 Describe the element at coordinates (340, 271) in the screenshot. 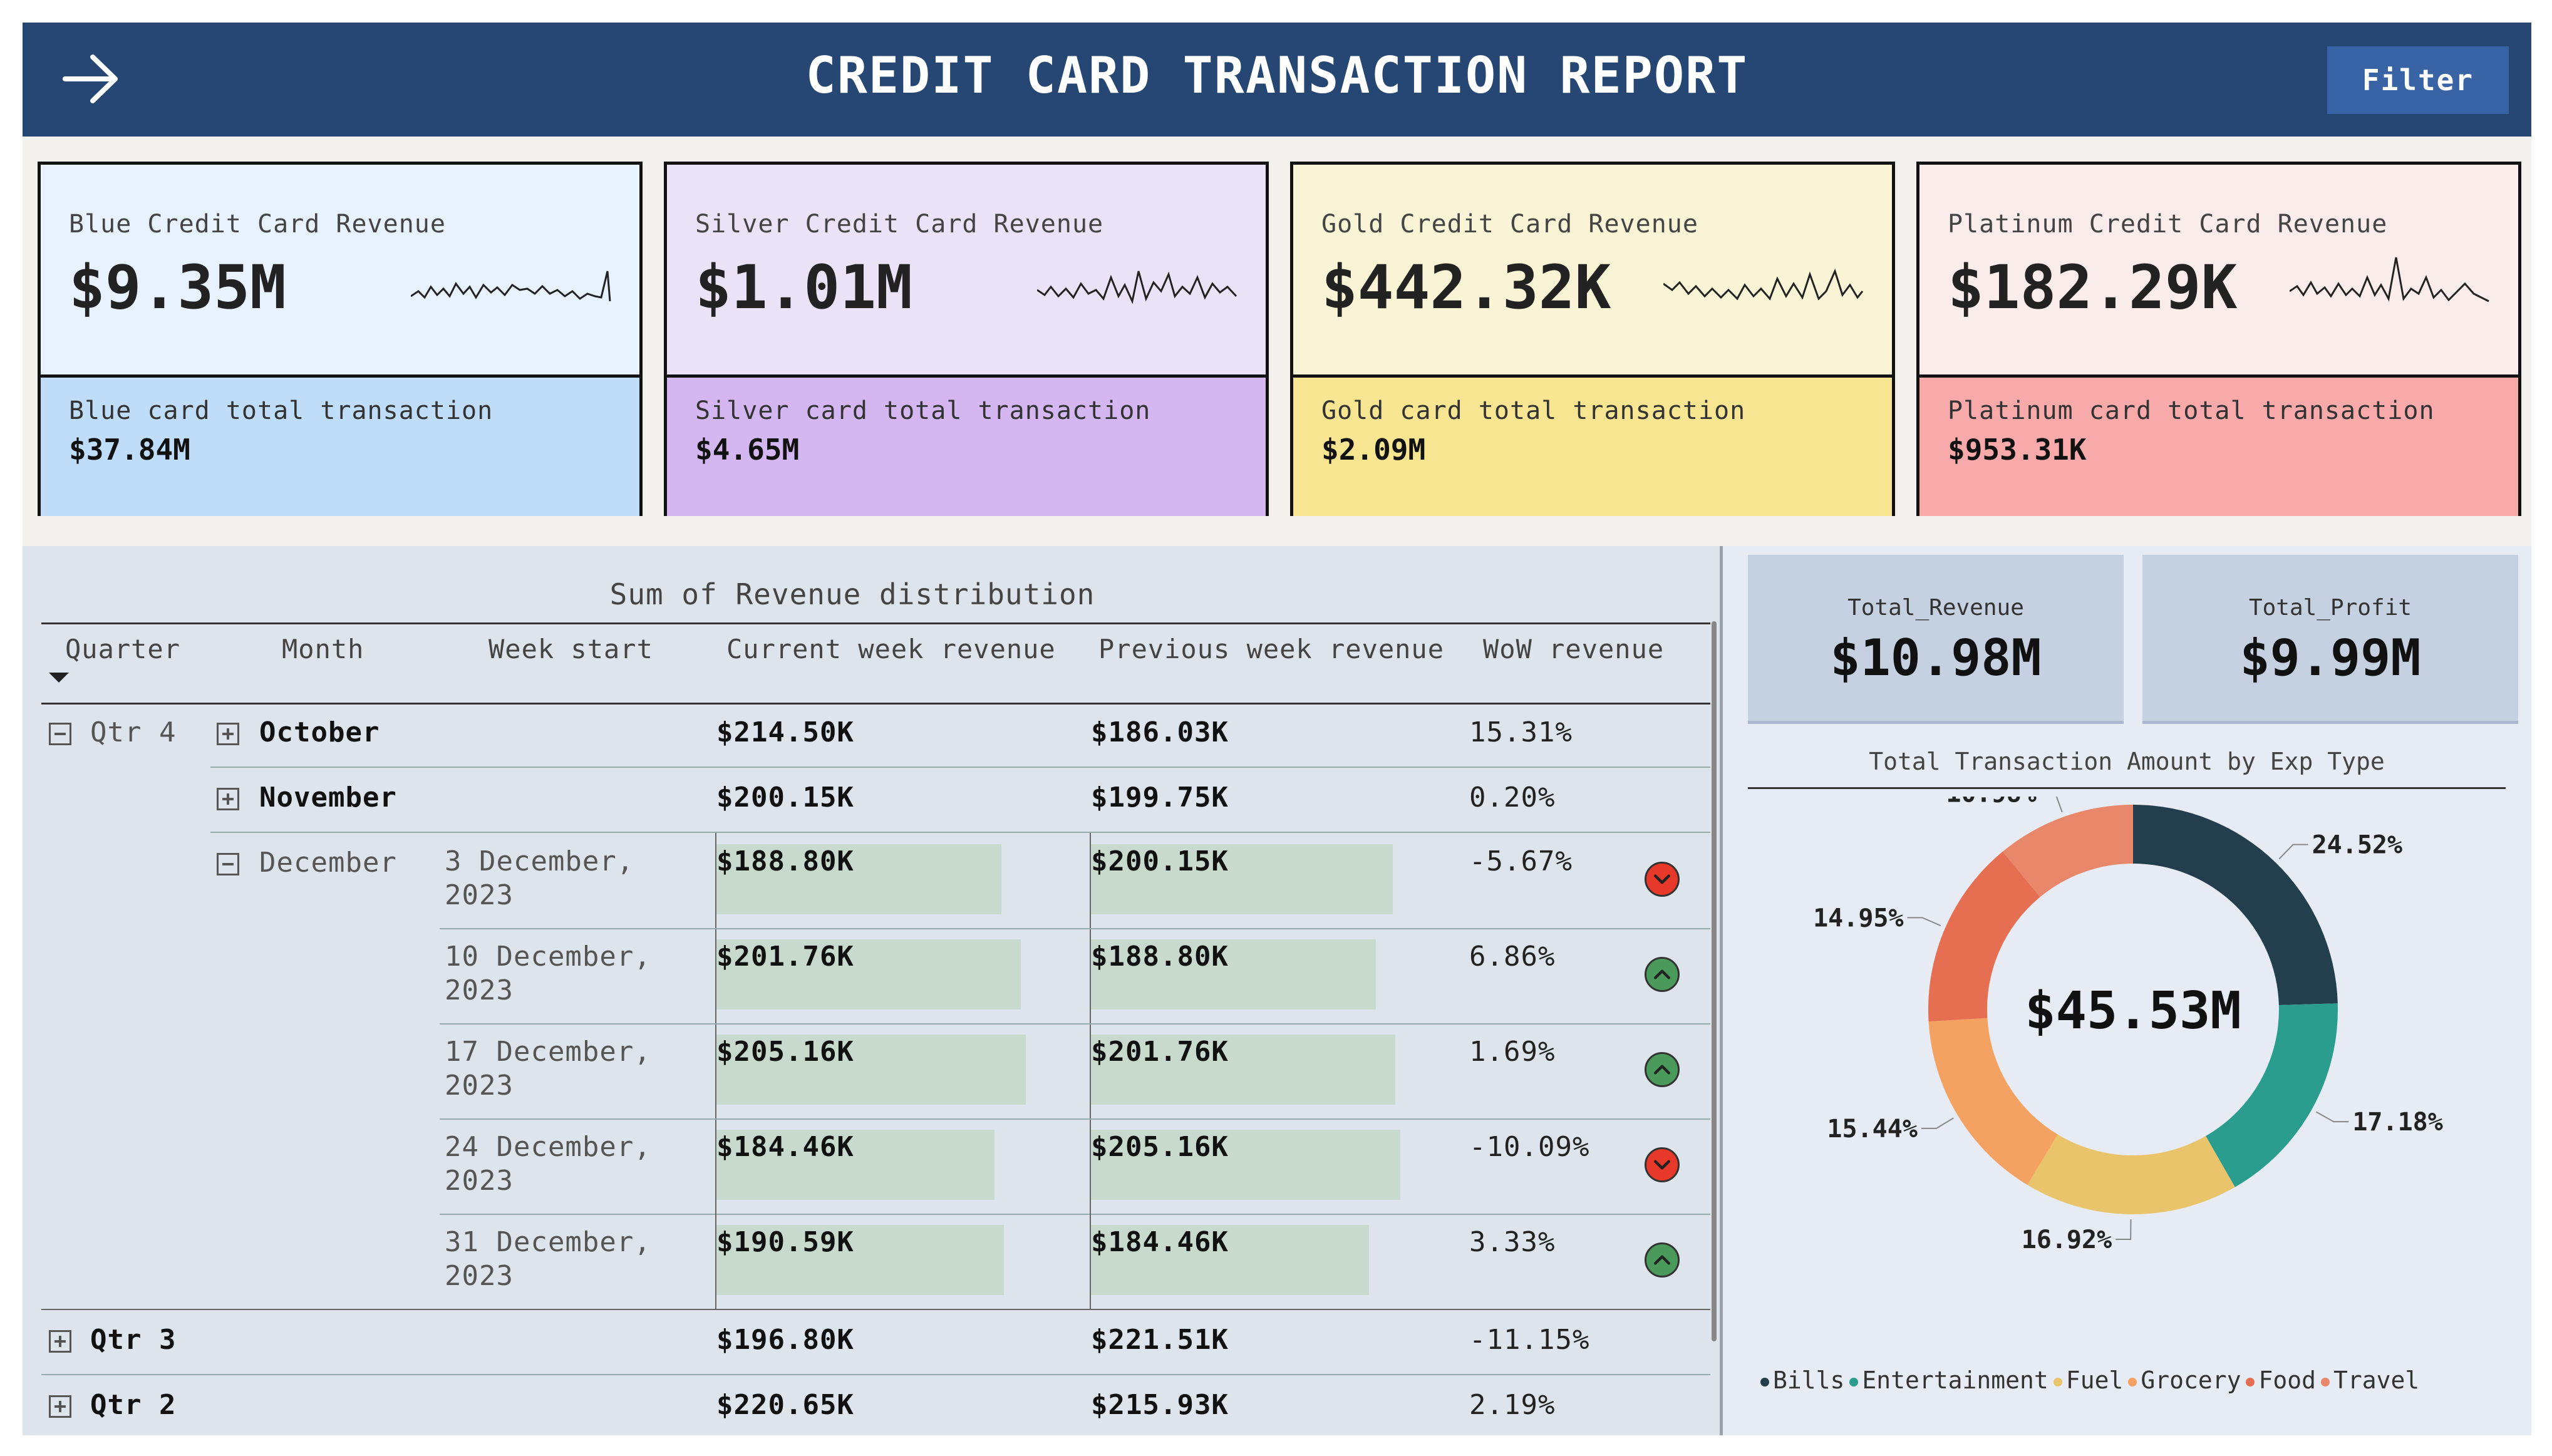

I see `card-top: Blue Credit Card Revenue $9.35M` at that location.